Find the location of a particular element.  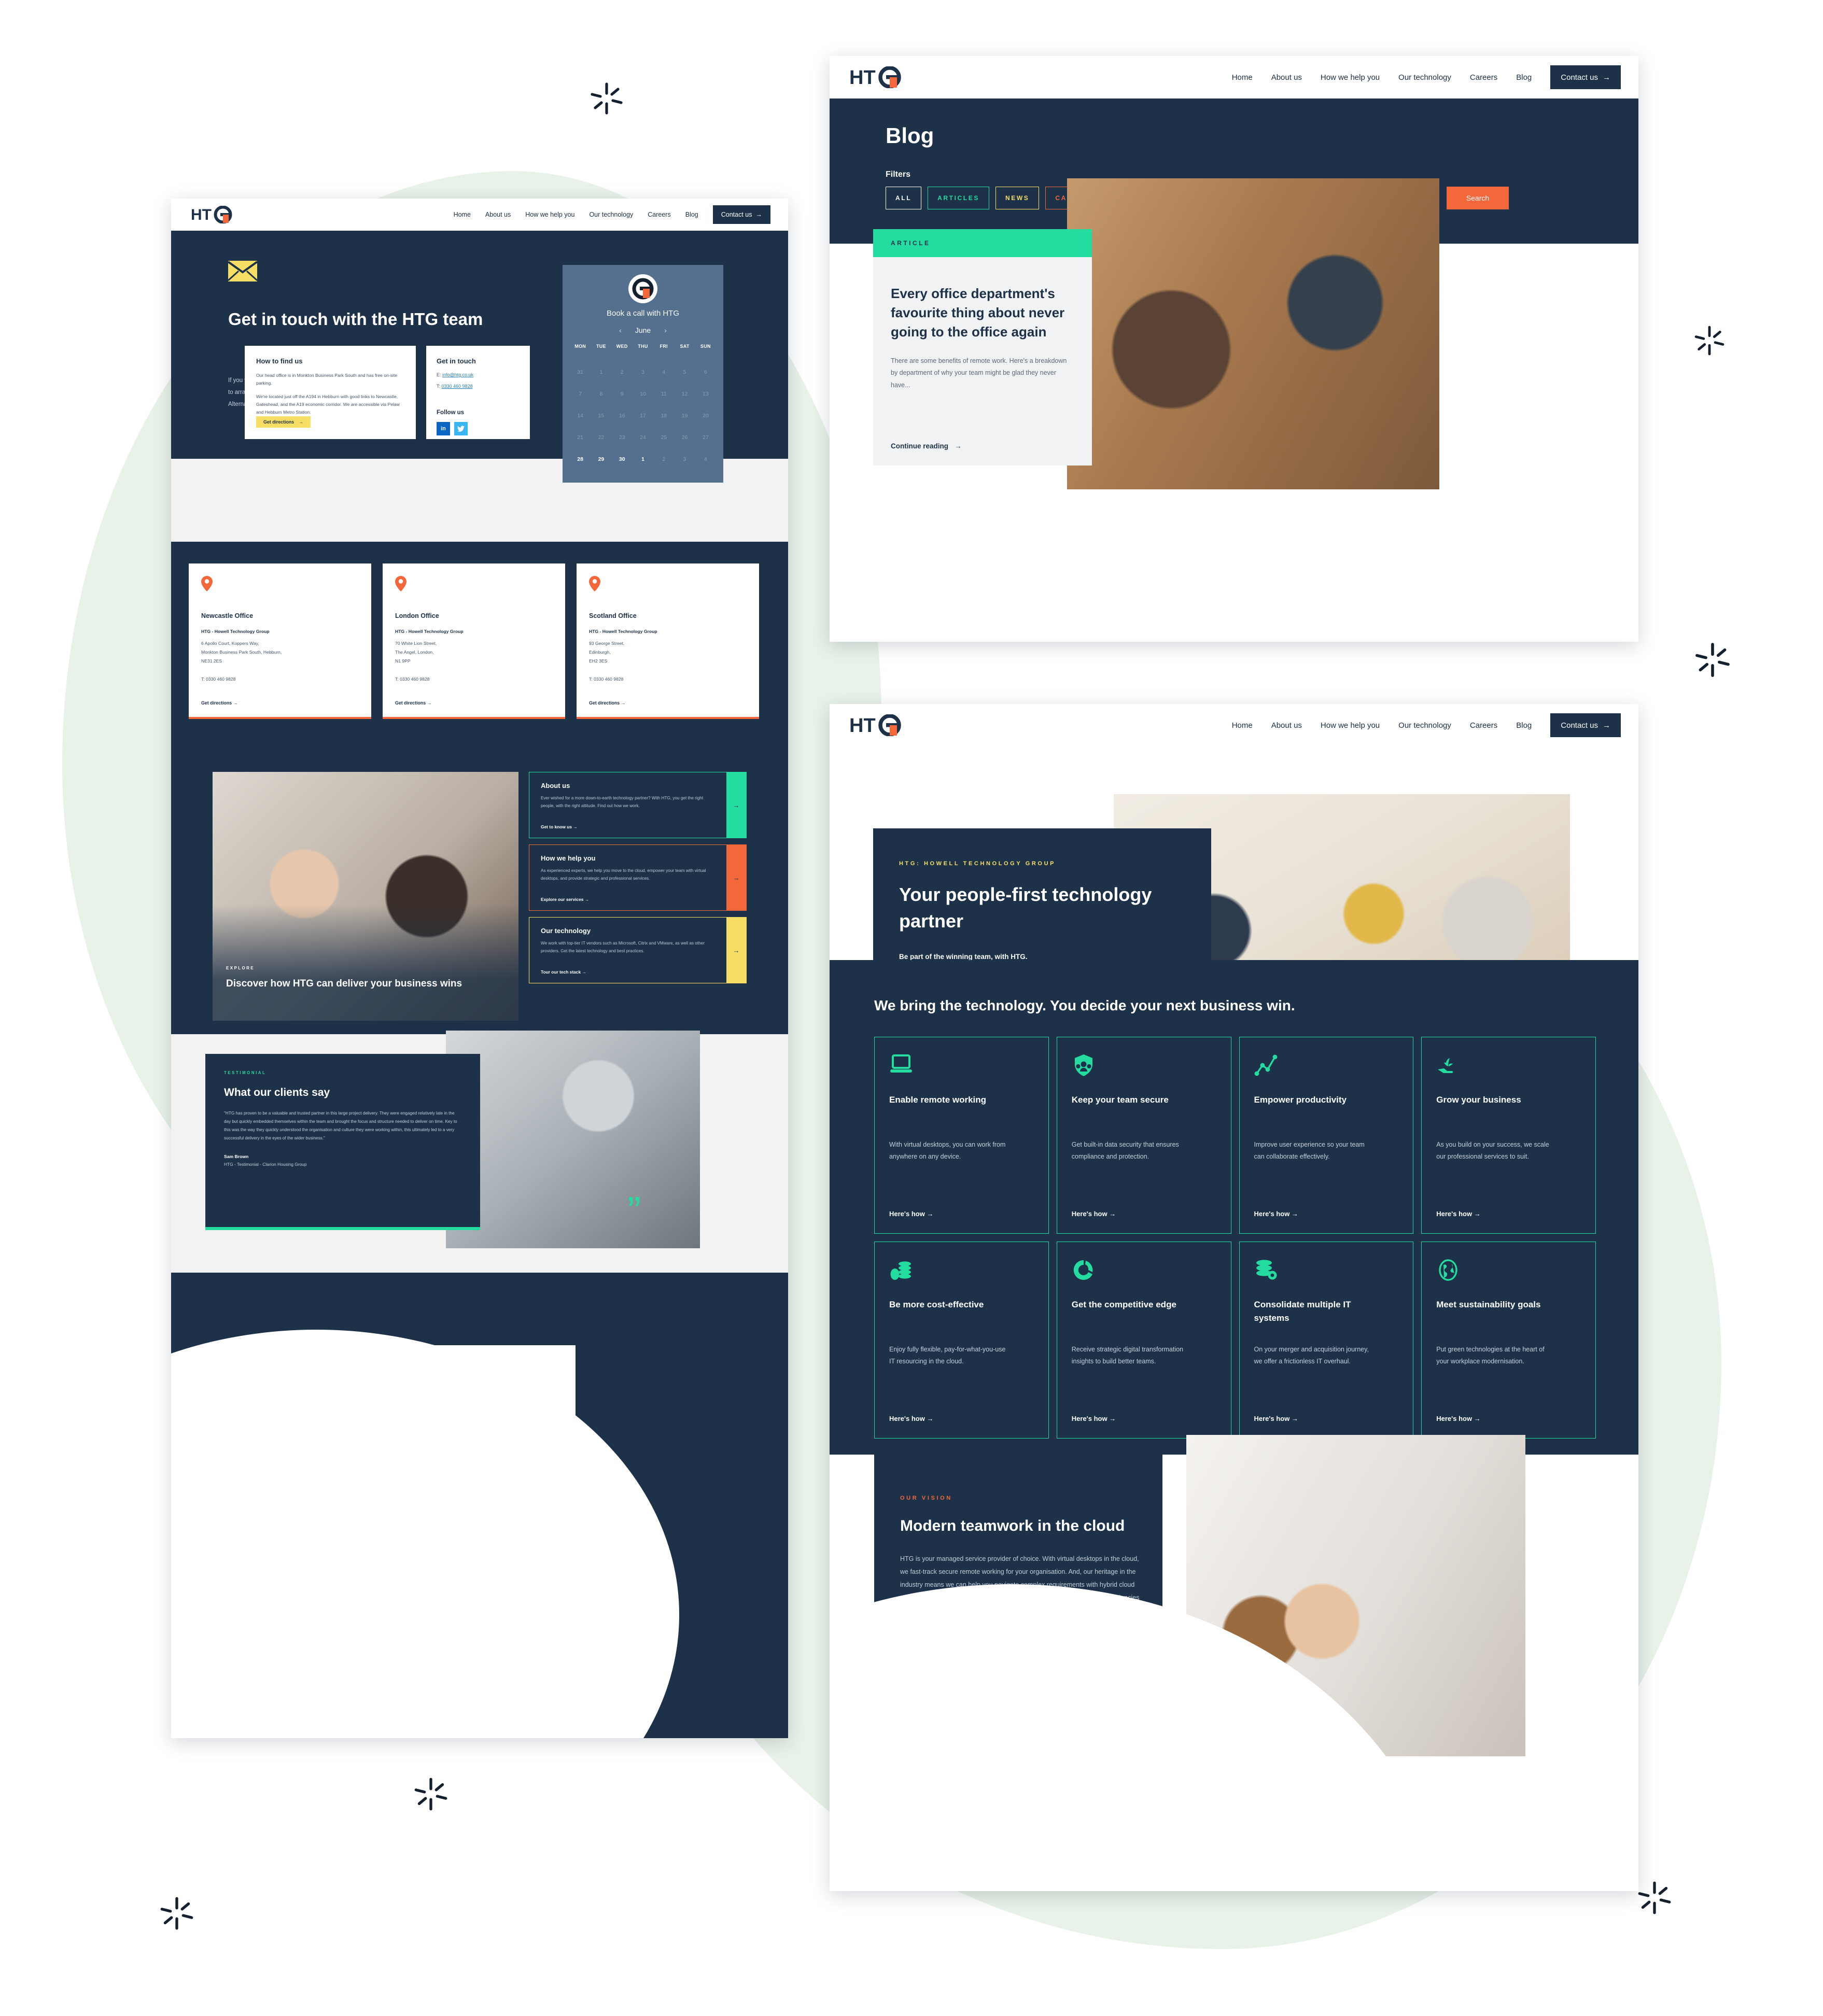

calendar-day-cell: 24 is located at coordinates (643, 437).